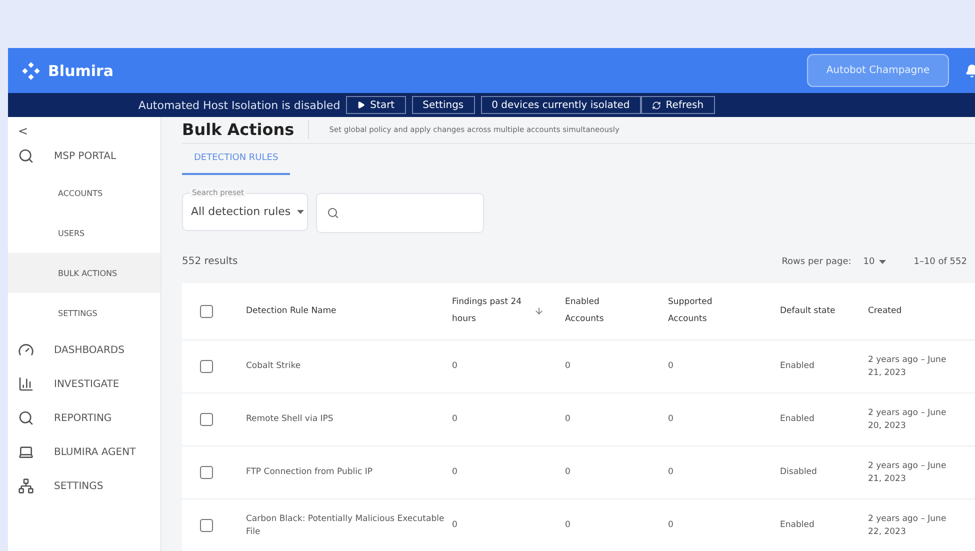 The height and width of the screenshot is (551, 975). What do you see at coordinates (921, 311) in the screenshot?
I see `column-header: Created` at bounding box center [921, 311].